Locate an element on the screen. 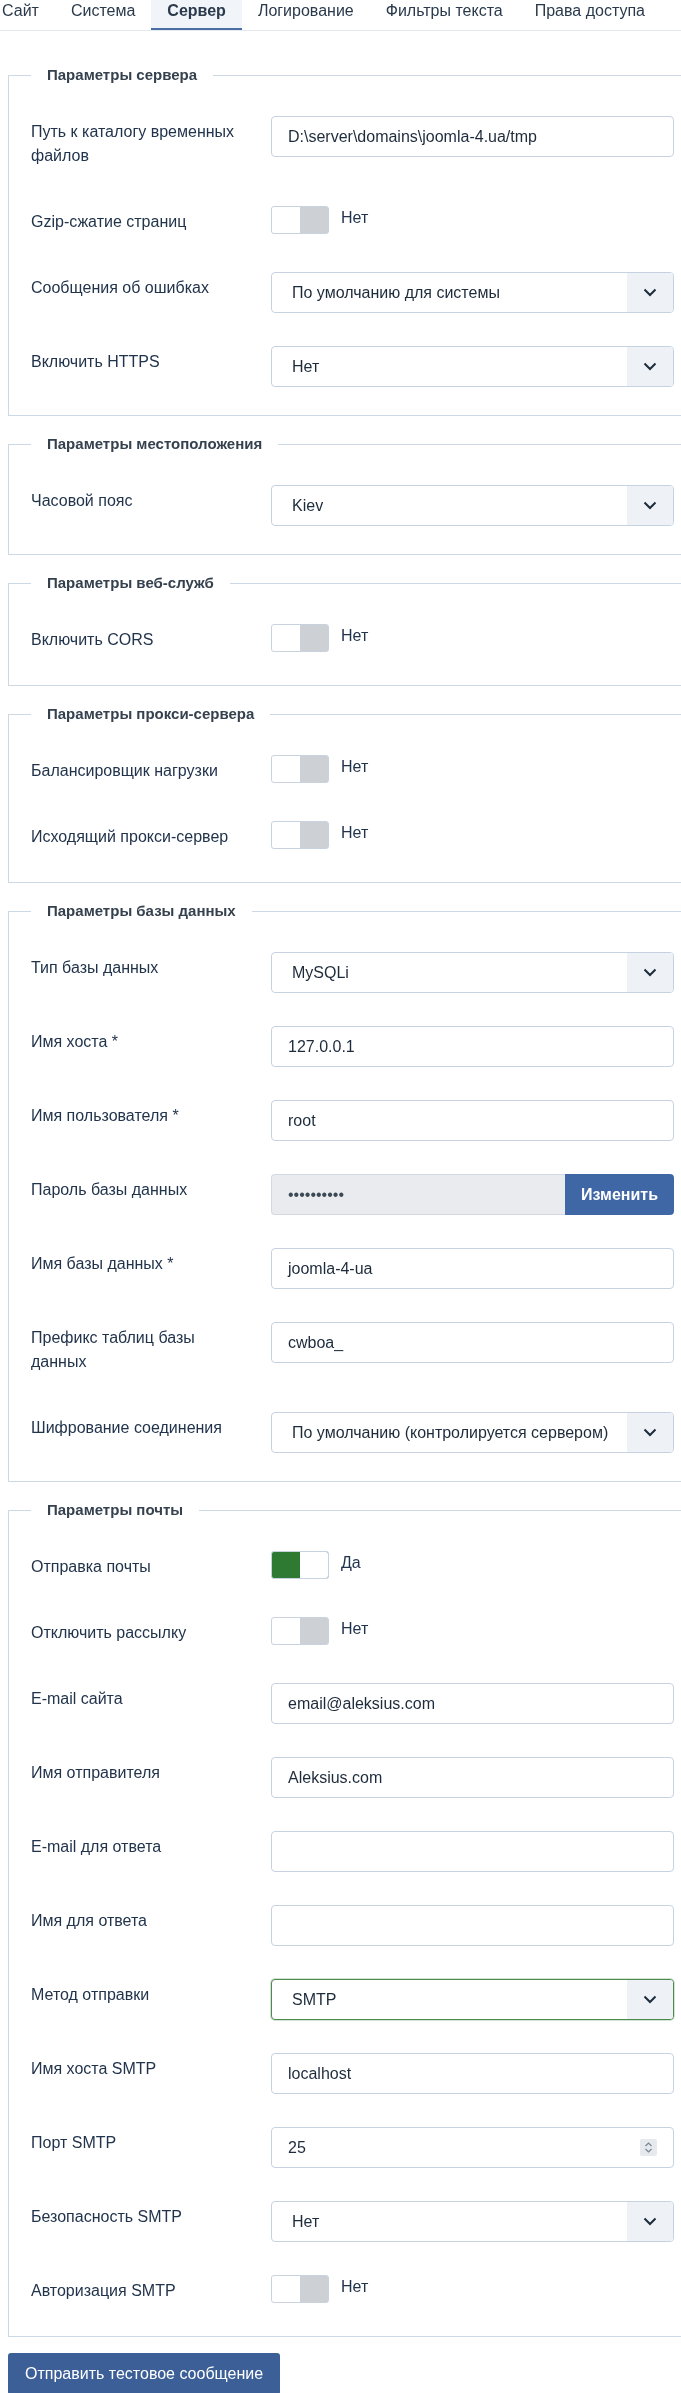 This screenshot has height=2393, width=681. stepper-icon is located at coordinates (648, 2147).